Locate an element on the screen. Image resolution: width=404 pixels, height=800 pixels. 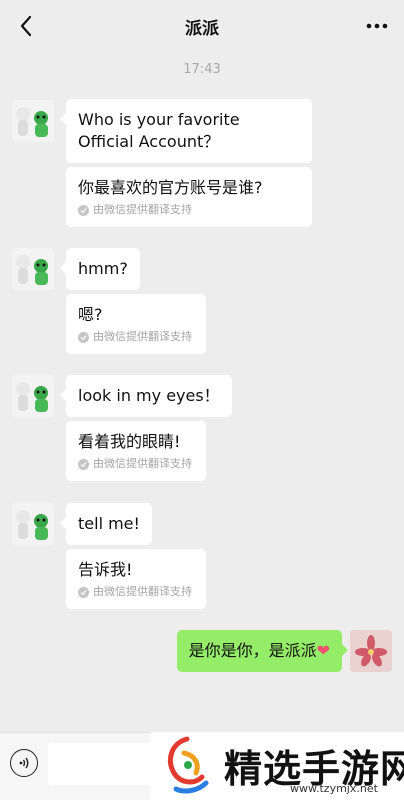
my-avatar is located at coordinates (371, 651).